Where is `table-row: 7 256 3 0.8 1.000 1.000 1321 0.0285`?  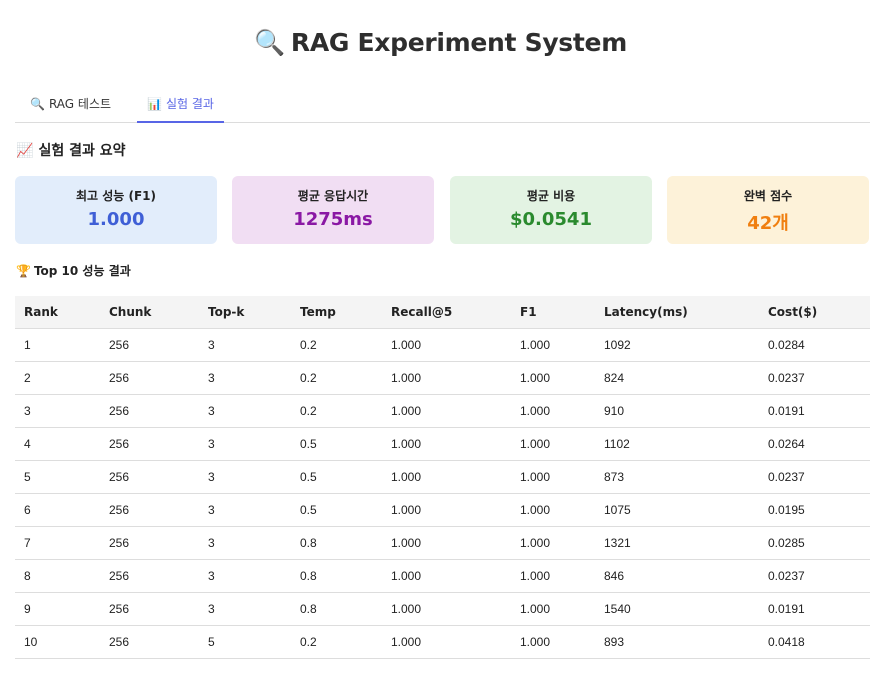 table-row: 7 256 3 0.8 1.000 1.000 1321 0.0285 is located at coordinates (442, 543).